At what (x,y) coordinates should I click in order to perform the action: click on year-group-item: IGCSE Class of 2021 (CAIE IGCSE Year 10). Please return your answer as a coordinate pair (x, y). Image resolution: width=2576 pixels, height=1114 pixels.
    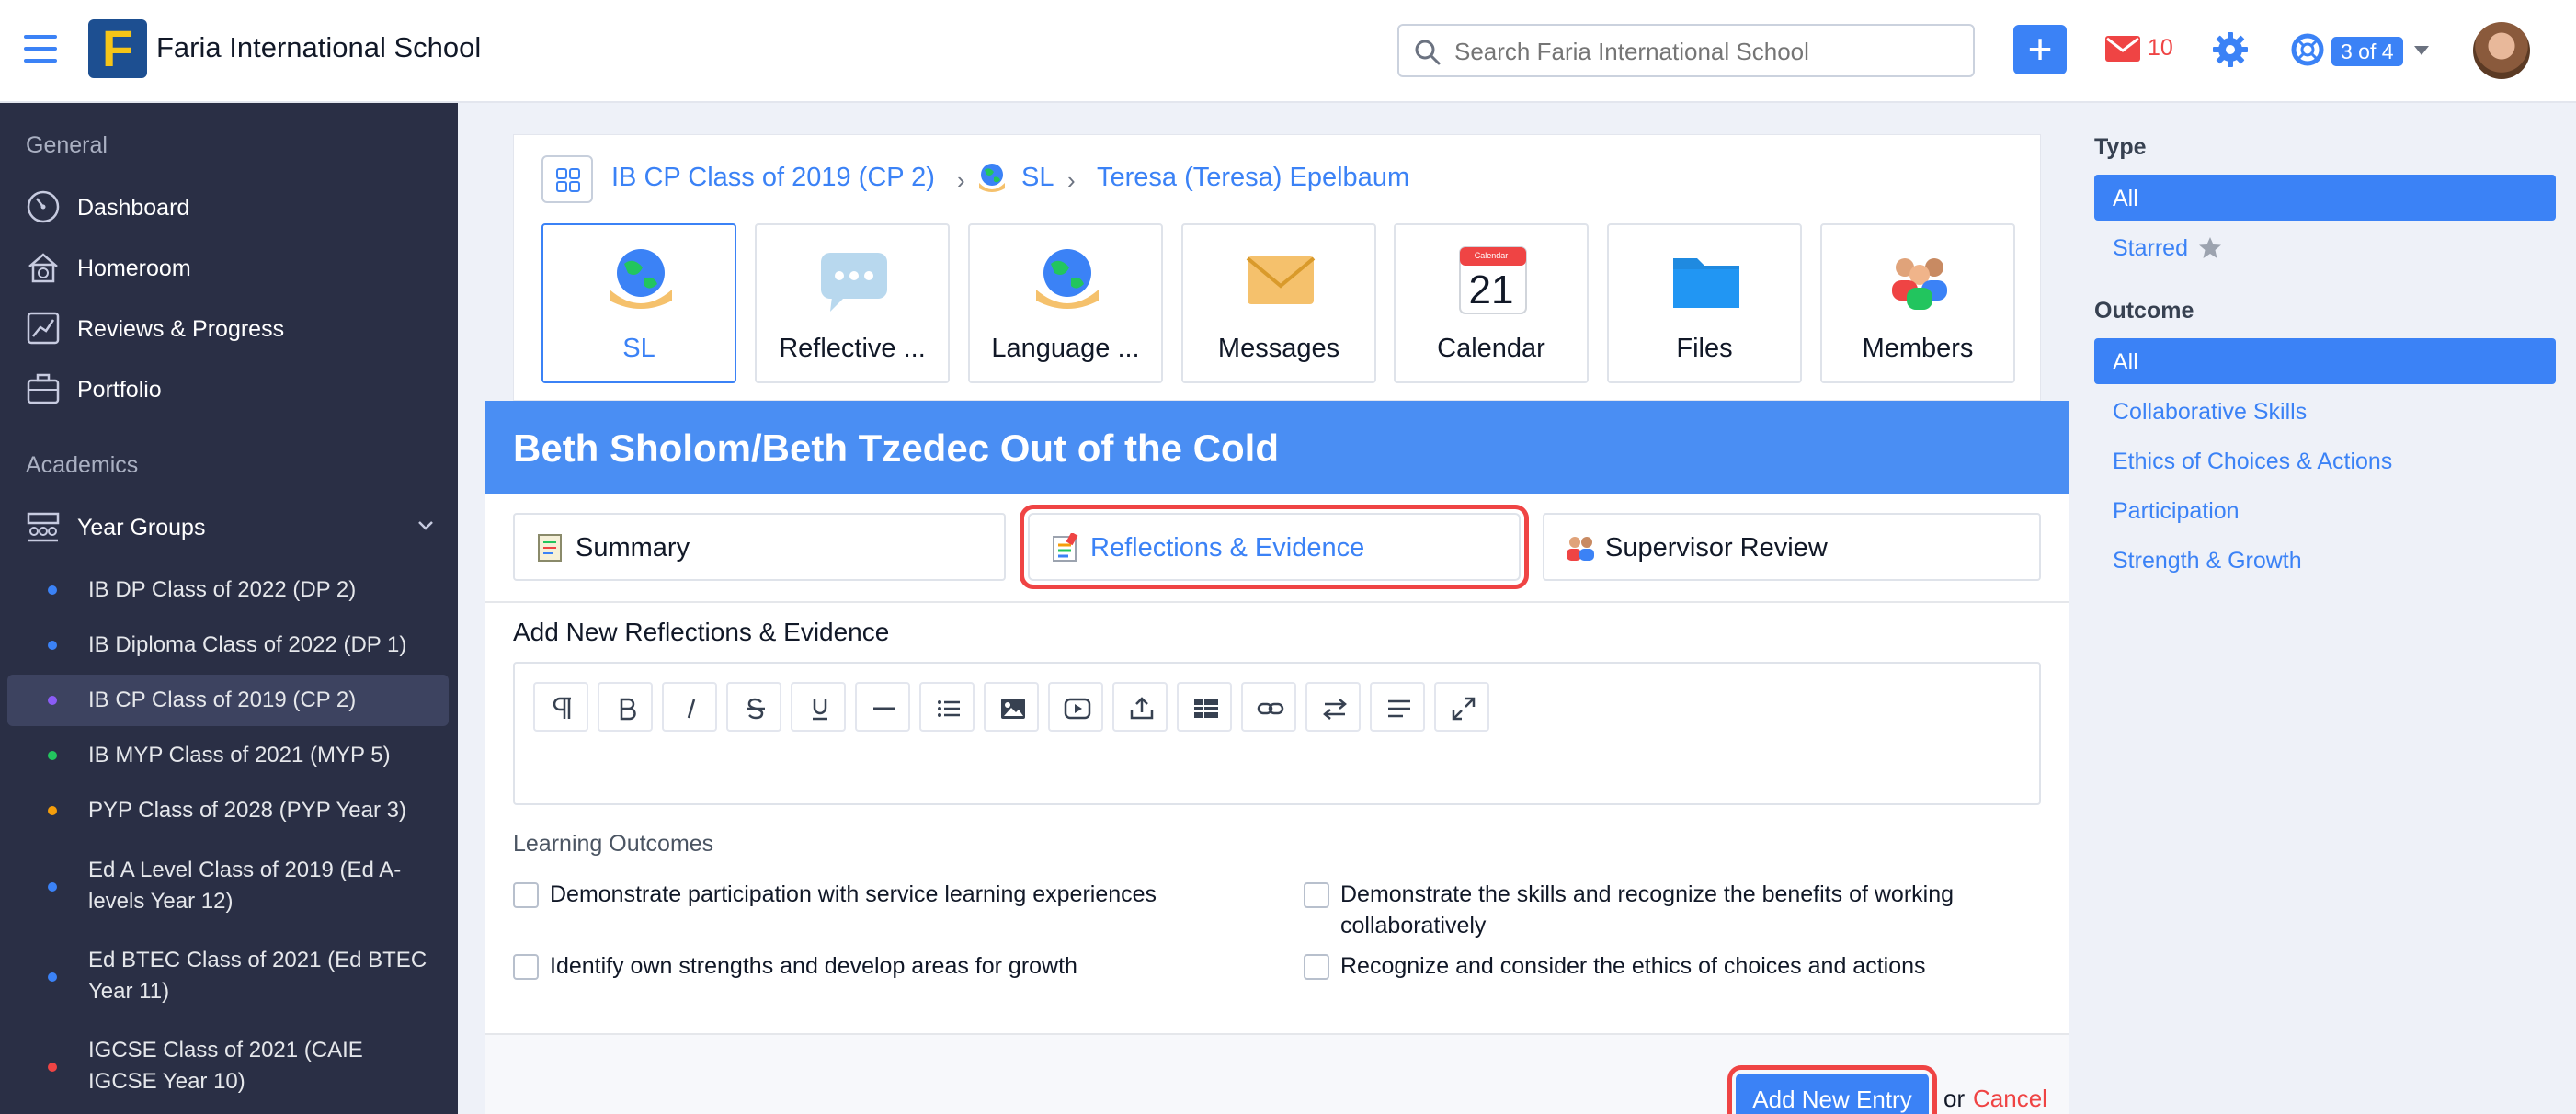
    Looking at the image, I should click on (228, 1066).